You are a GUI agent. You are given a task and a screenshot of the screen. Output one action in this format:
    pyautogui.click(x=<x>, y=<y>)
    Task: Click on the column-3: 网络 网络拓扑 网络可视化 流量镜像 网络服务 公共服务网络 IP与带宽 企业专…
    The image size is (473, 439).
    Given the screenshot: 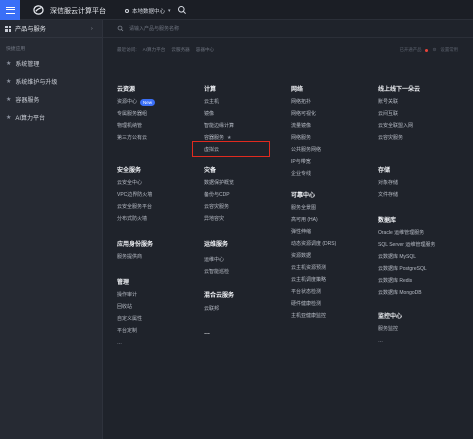 What is the action you would take?
    pyautogui.click(x=333, y=203)
    